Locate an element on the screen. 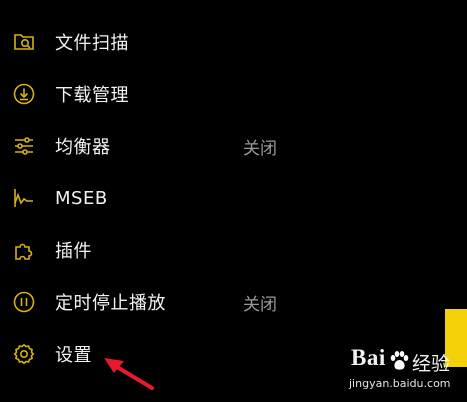 The width and height of the screenshot is (467, 402). menu-item-equalizer: 均衡器 关闭 is located at coordinates (220, 146).